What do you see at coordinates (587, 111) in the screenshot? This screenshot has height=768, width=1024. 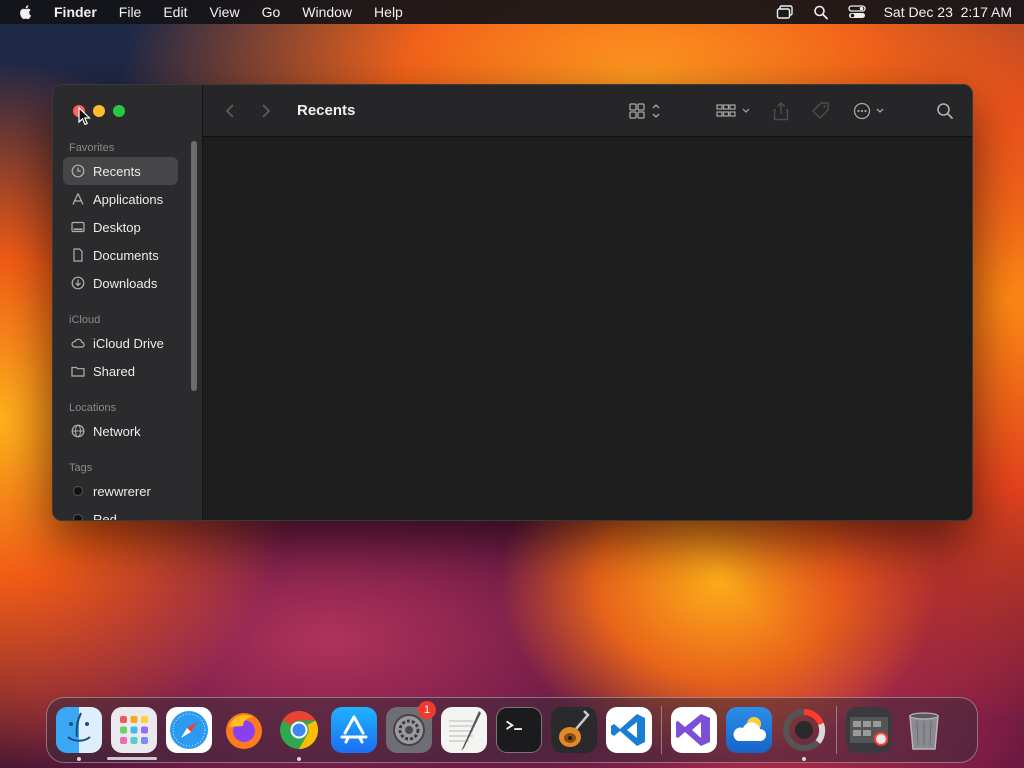 I see `toolbar: Recents` at bounding box center [587, 111].